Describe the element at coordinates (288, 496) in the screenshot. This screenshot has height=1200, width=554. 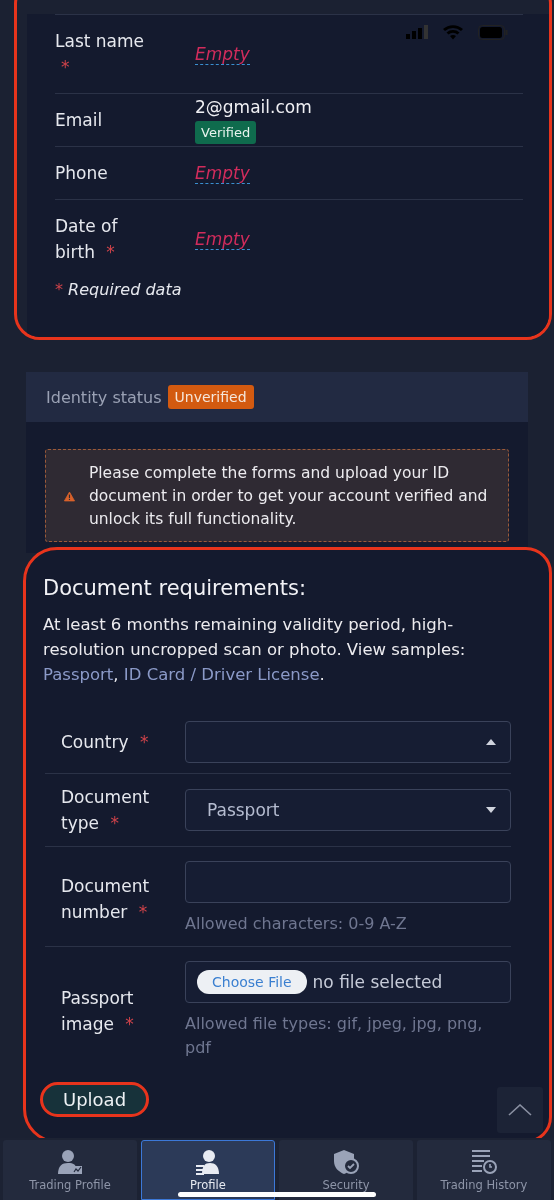
I see `warning-text: Please complete the forms and upload your ID document in order to get your account verified and unlock its full functionality.` at that location.